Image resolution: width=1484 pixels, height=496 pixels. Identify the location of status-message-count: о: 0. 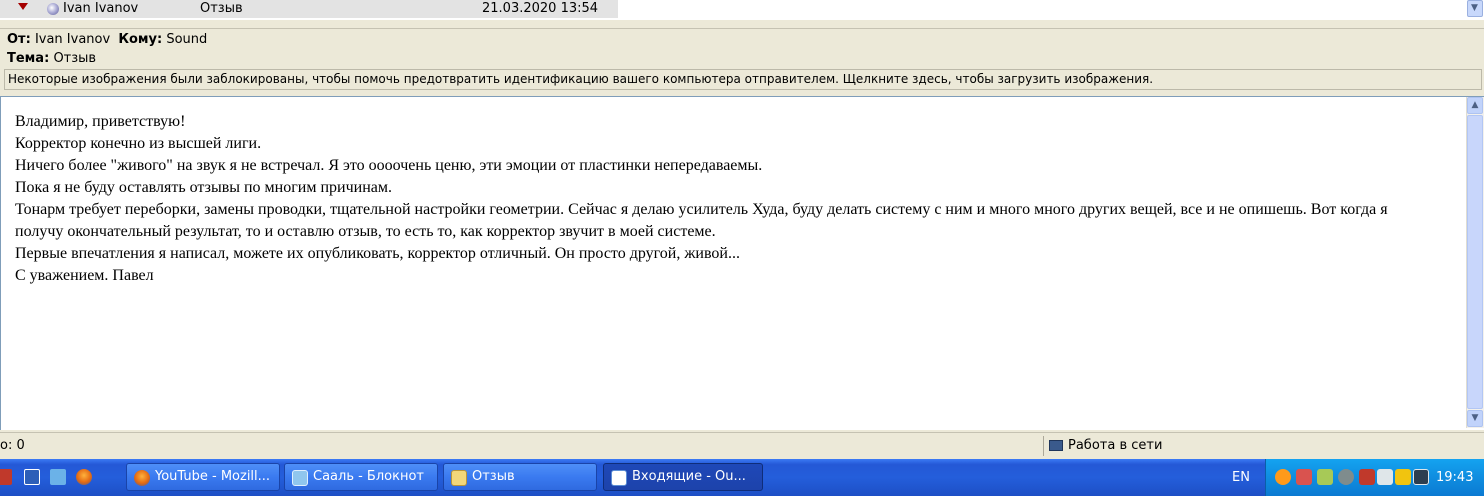
(12, 445).